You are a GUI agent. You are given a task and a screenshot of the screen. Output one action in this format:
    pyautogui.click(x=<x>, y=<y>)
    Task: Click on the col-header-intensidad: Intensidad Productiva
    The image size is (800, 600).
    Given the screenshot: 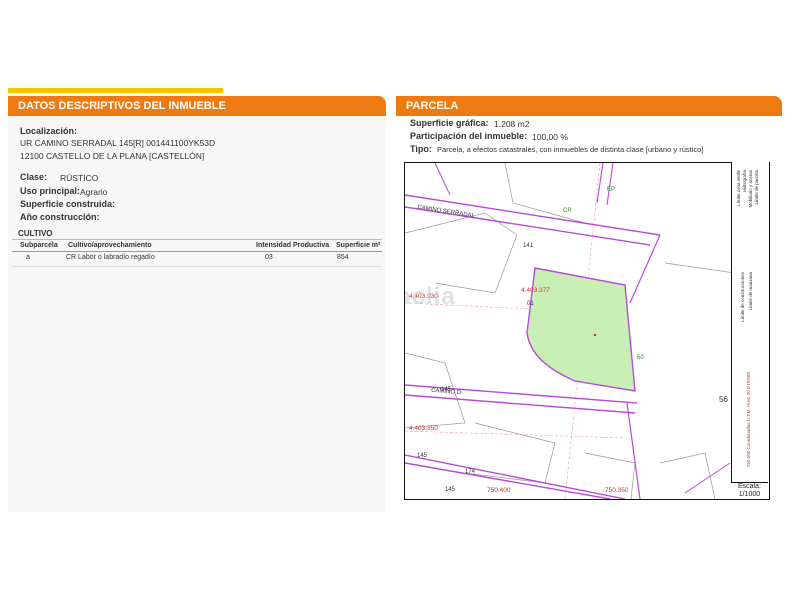 What is the action you would take?
    pyautogui.click(x=293, y=245)
    